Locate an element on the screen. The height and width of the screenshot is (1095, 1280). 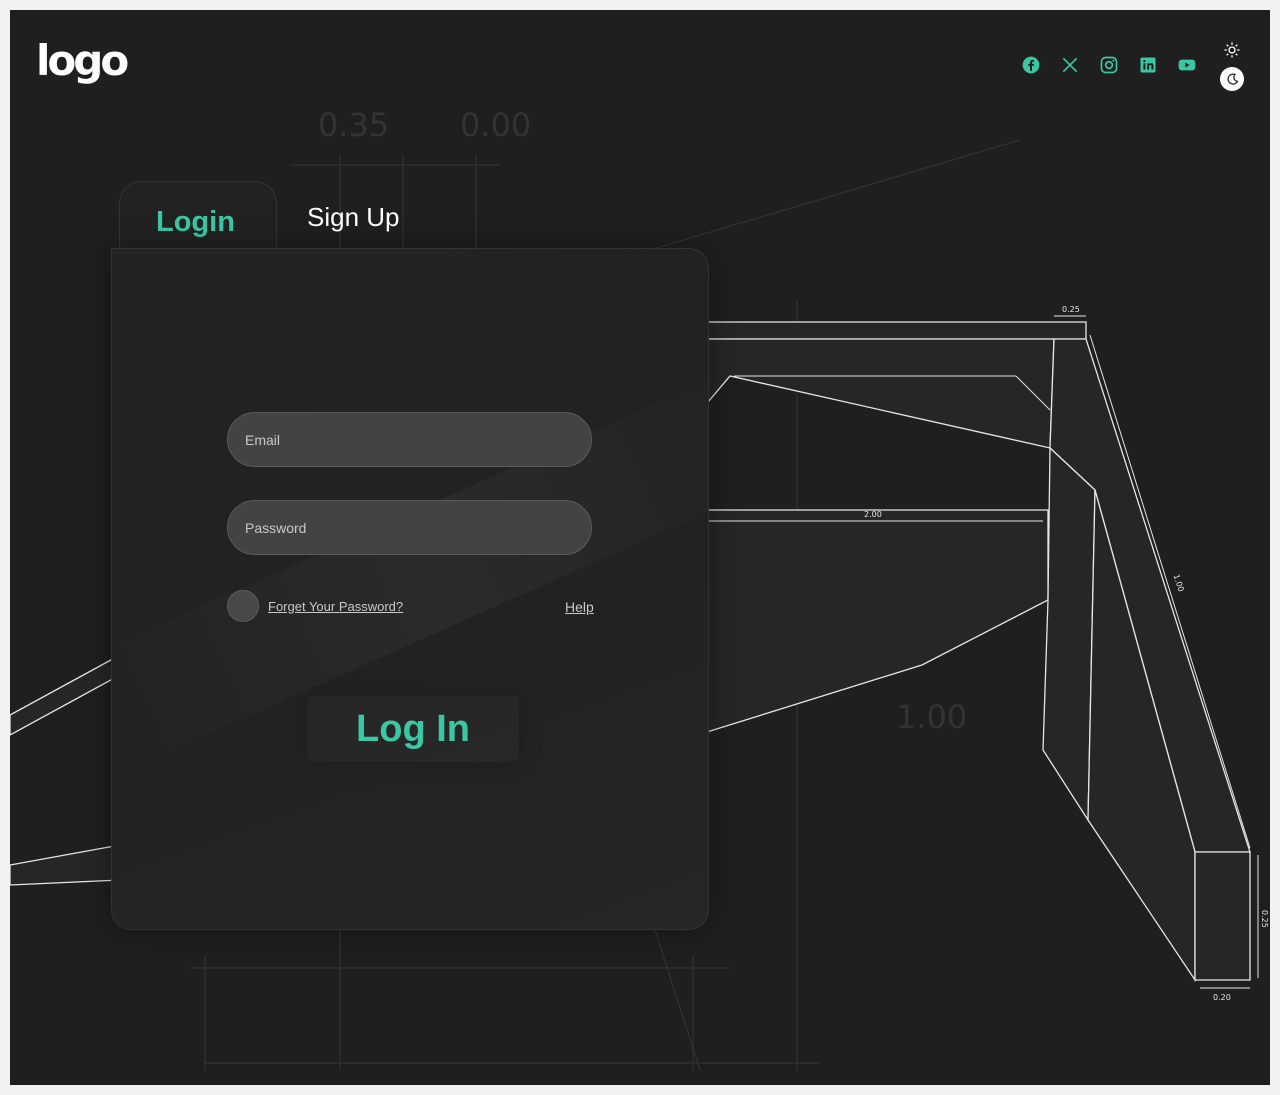
password-input is located at coordinates (409, 527).